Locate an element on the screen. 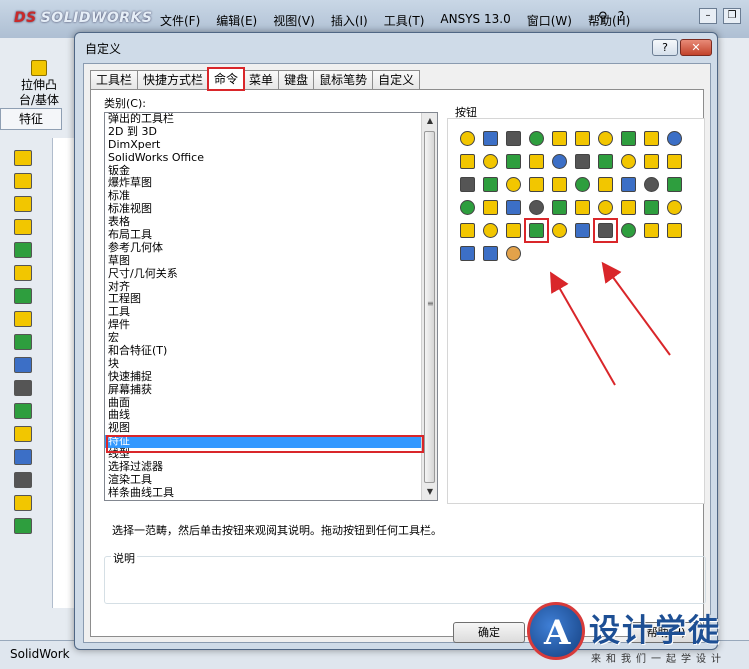 The image size is (749, 669). category-item: 和合特征(T) is located at coordinates (263, 351).